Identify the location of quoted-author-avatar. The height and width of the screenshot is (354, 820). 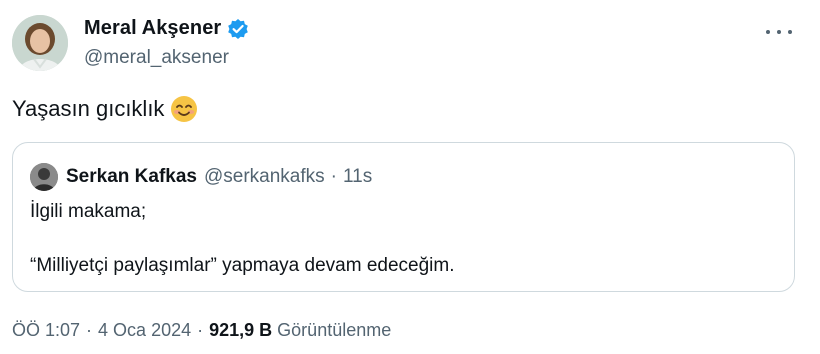
(44, 177).